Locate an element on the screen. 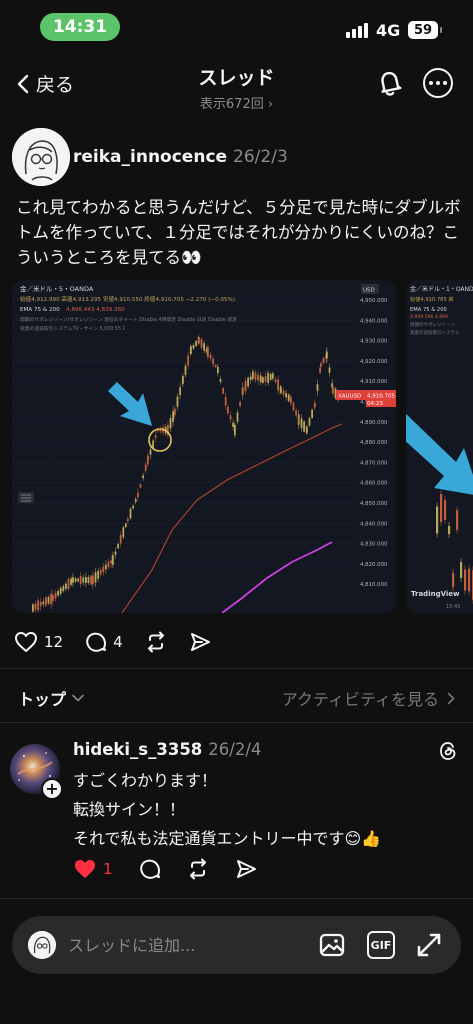 Image resolution: width=473 pixels, height=1024 pixels. reply-line: それで私も法定通貨エントリー中です😊👍 is located at coordinates (227, 838).